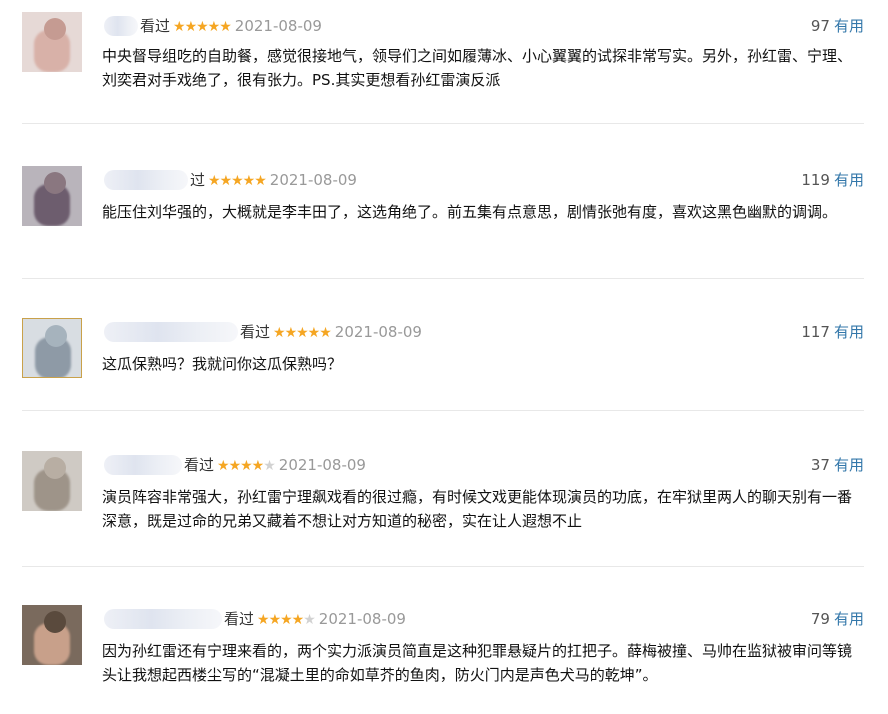  I want to click on review-meta: 过 ★★★★★ 2021-08-09, so click(273, 180).